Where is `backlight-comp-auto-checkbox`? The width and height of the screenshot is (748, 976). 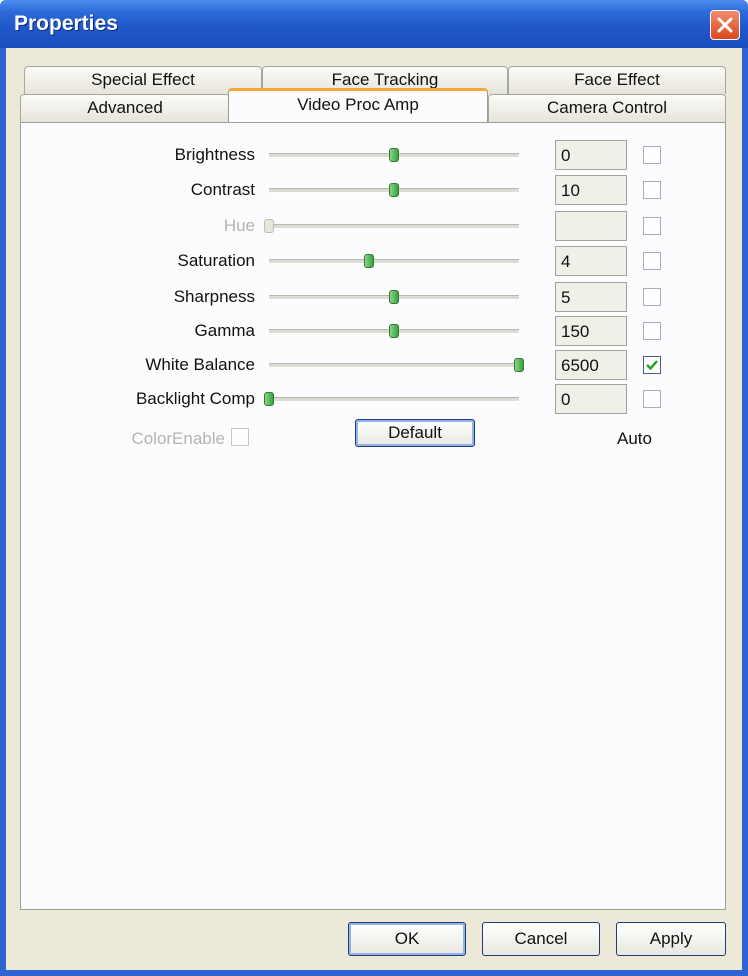 backlight-comp-auto-checkbox is located at coordinates (652, 399).